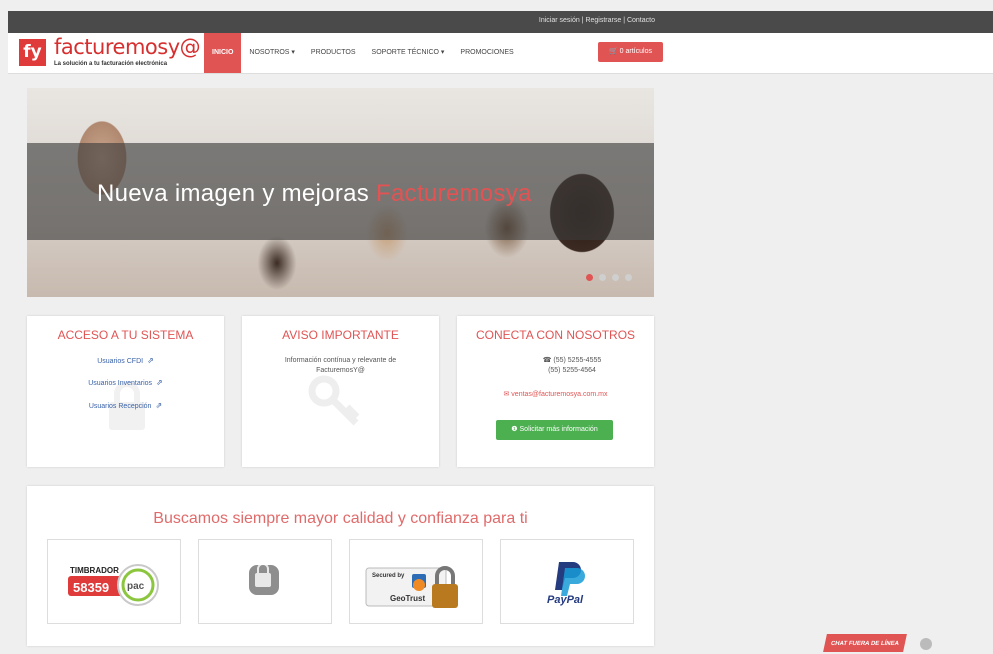  Describe the element at coordinates (411, 587) in the screenshot. I see `geotrust-logo: Secured by GeoTrust` at that location.